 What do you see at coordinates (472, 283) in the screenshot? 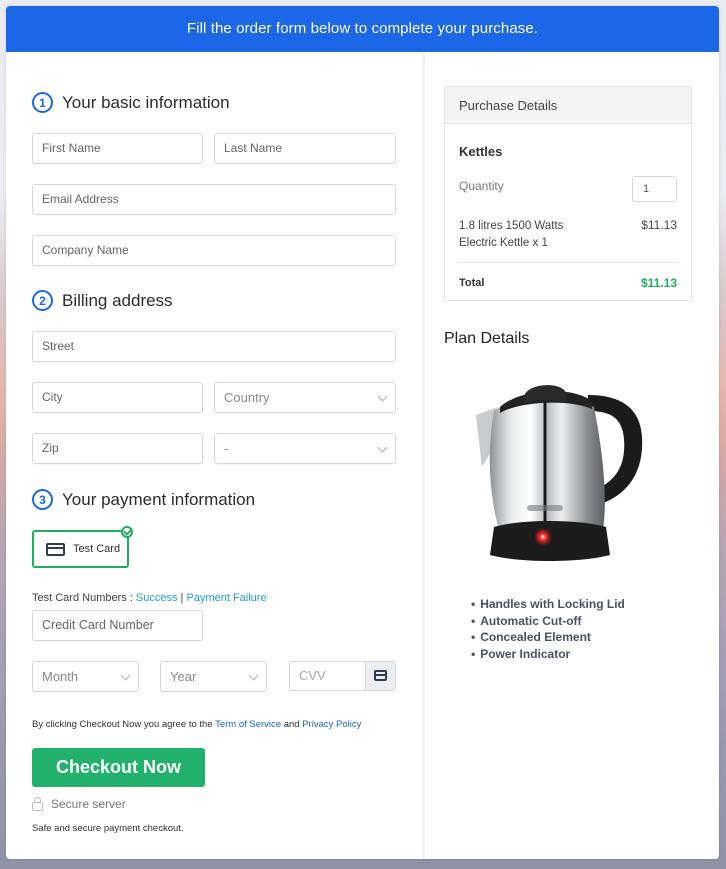
I see `total-label: Total` at bounding box center [472, 283].